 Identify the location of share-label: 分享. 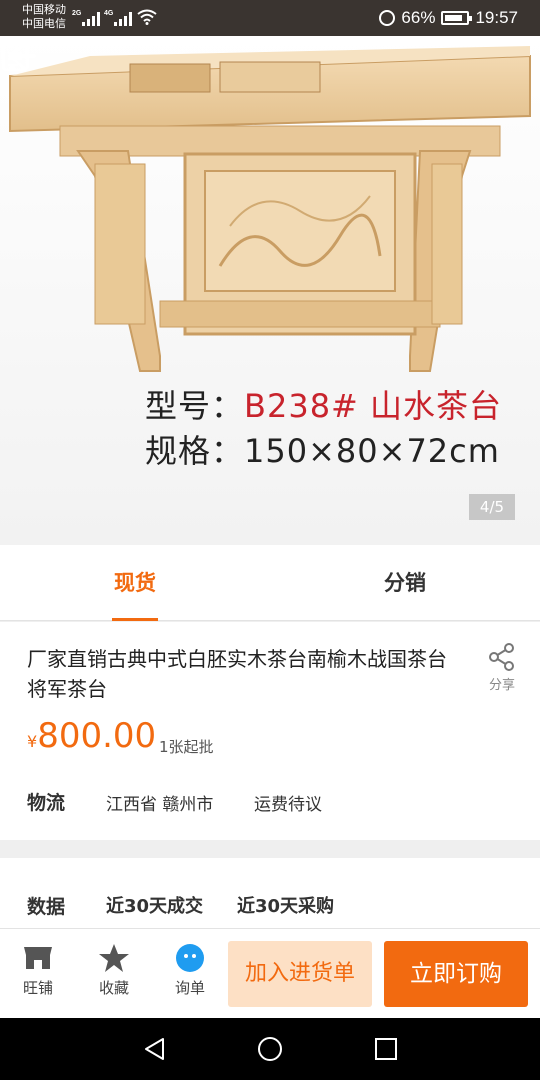
(501, 685).